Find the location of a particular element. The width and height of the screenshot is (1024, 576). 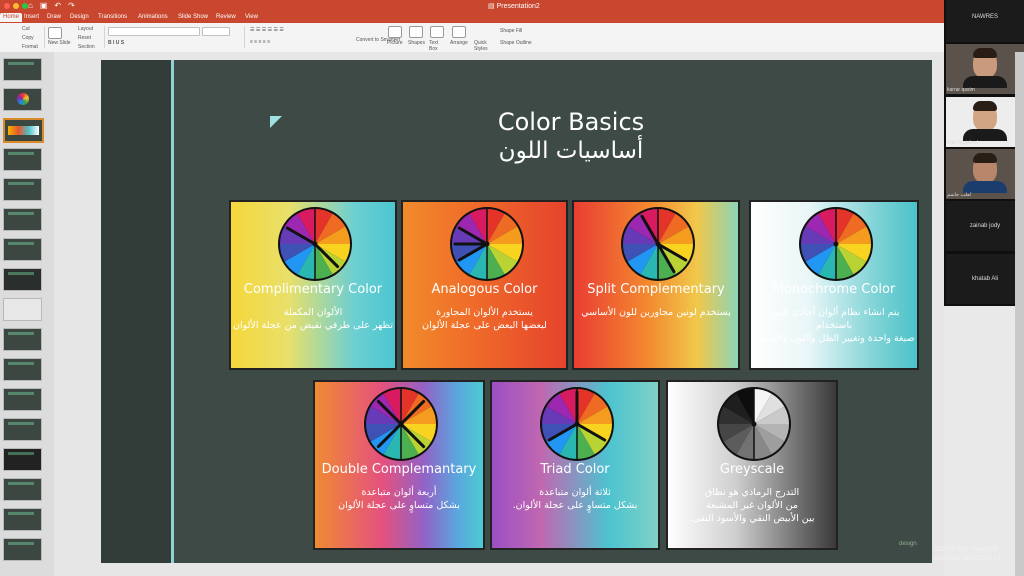

layout-button: Layout is located at coordinates (85, 29).